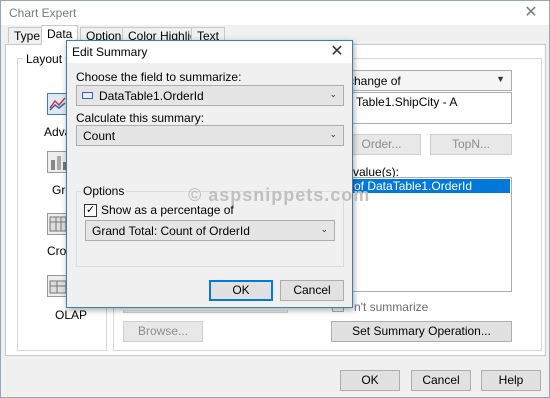 This screenshot has height=398, width=550. Describe the element at coordinates (104, 191) in the screenshot. I see `options-label: Options` at that location.